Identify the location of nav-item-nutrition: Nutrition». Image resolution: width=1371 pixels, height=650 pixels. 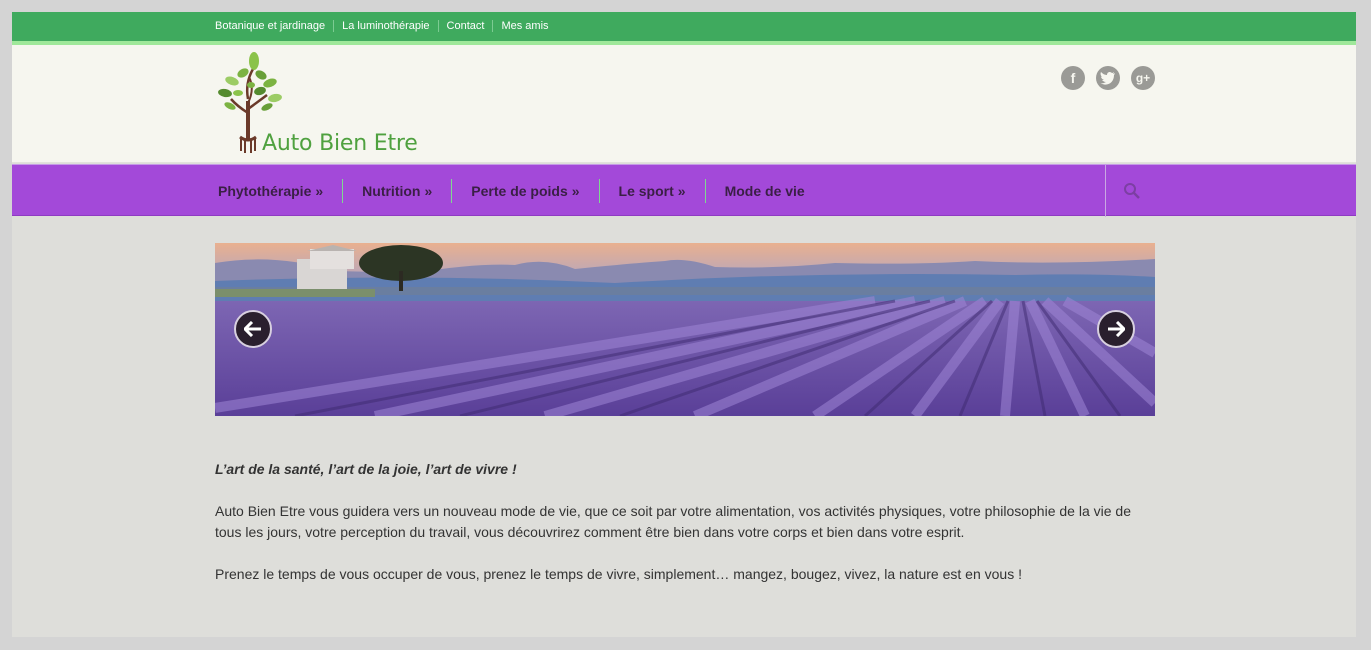
(396, 191).